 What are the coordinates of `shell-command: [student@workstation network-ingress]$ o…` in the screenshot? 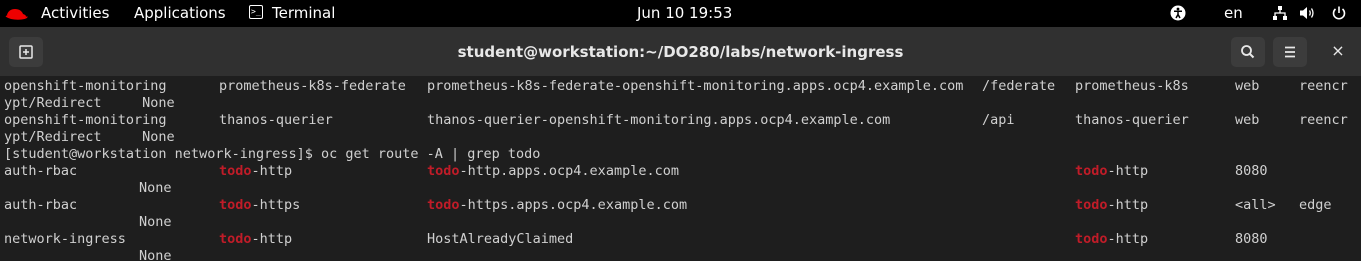 It's located at (272, 154).